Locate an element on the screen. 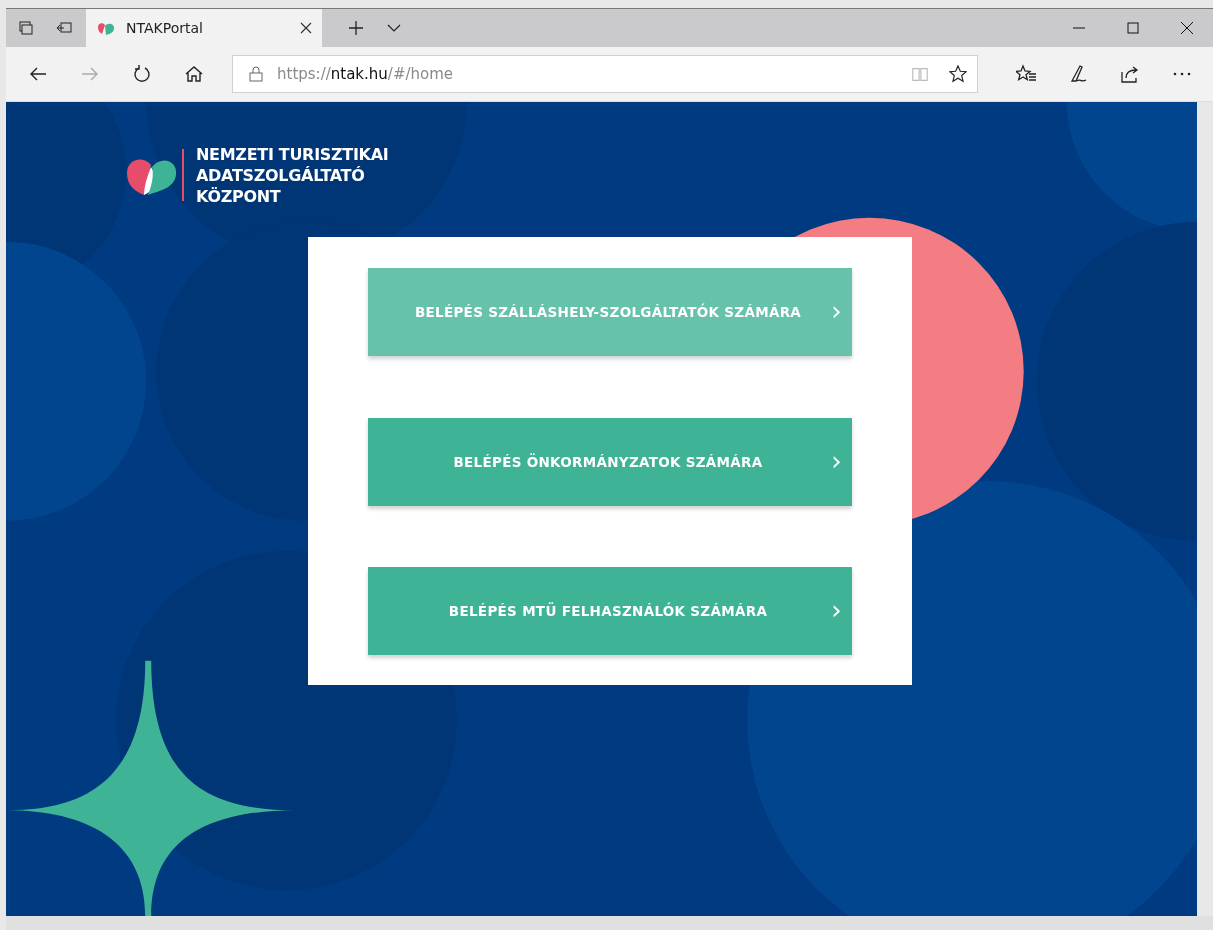  login-button: BELÉPÉS MTÜ FELHASZNÁLÓK SZÁMÁRA › is located at coordinates (610, 611).